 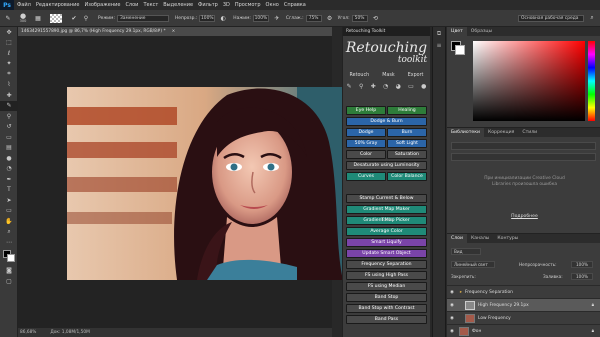 I want to click on 50-gray-button: 50% Gray, so click(x=366, y=143).